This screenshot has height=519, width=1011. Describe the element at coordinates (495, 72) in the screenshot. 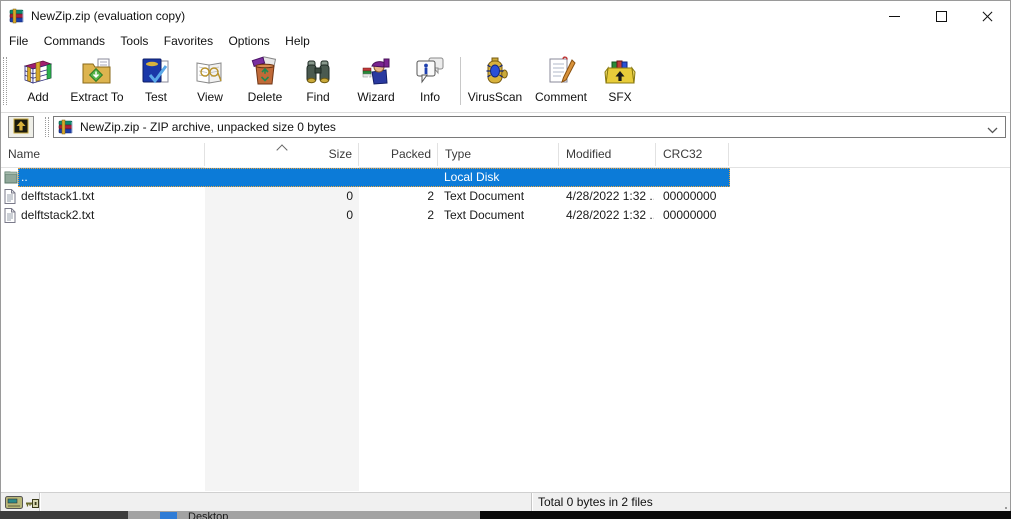

I see `virusscan-icon` at that location.